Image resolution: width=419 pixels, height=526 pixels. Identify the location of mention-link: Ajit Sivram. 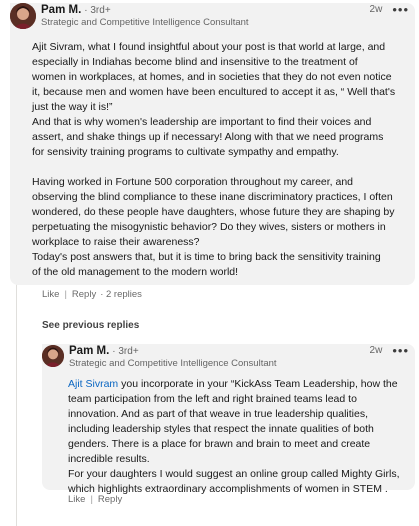
(93, 384).